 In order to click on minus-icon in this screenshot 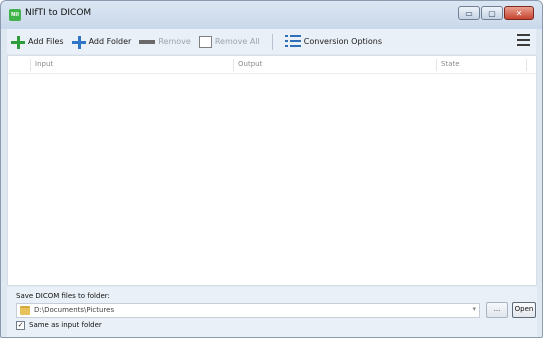, I will do `click(147, 41)`.